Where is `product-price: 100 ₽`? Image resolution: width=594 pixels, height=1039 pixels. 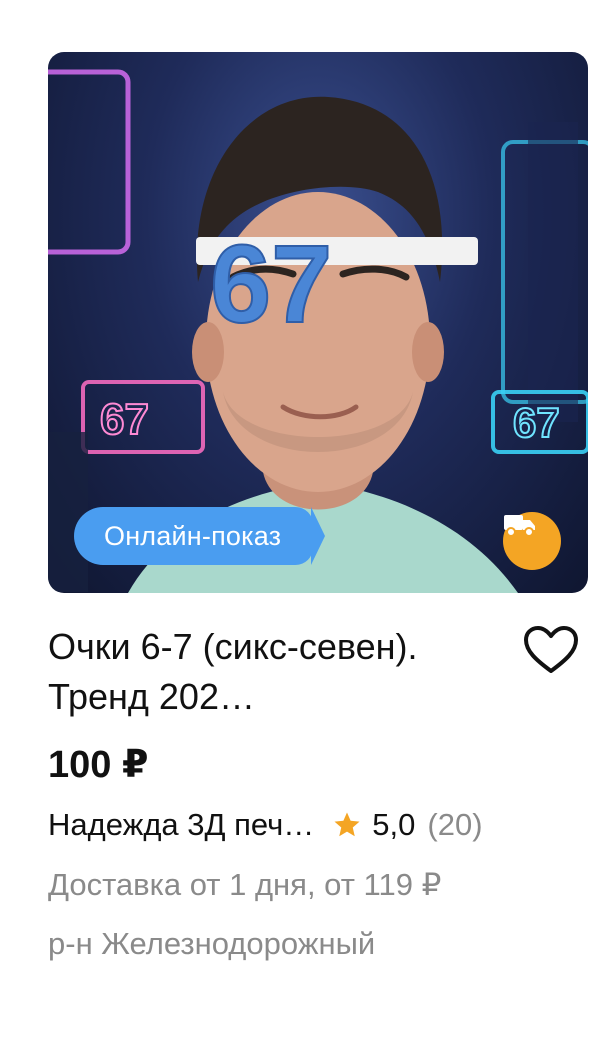 product-price: 100 ₽ is located at coordinates (98, 765).